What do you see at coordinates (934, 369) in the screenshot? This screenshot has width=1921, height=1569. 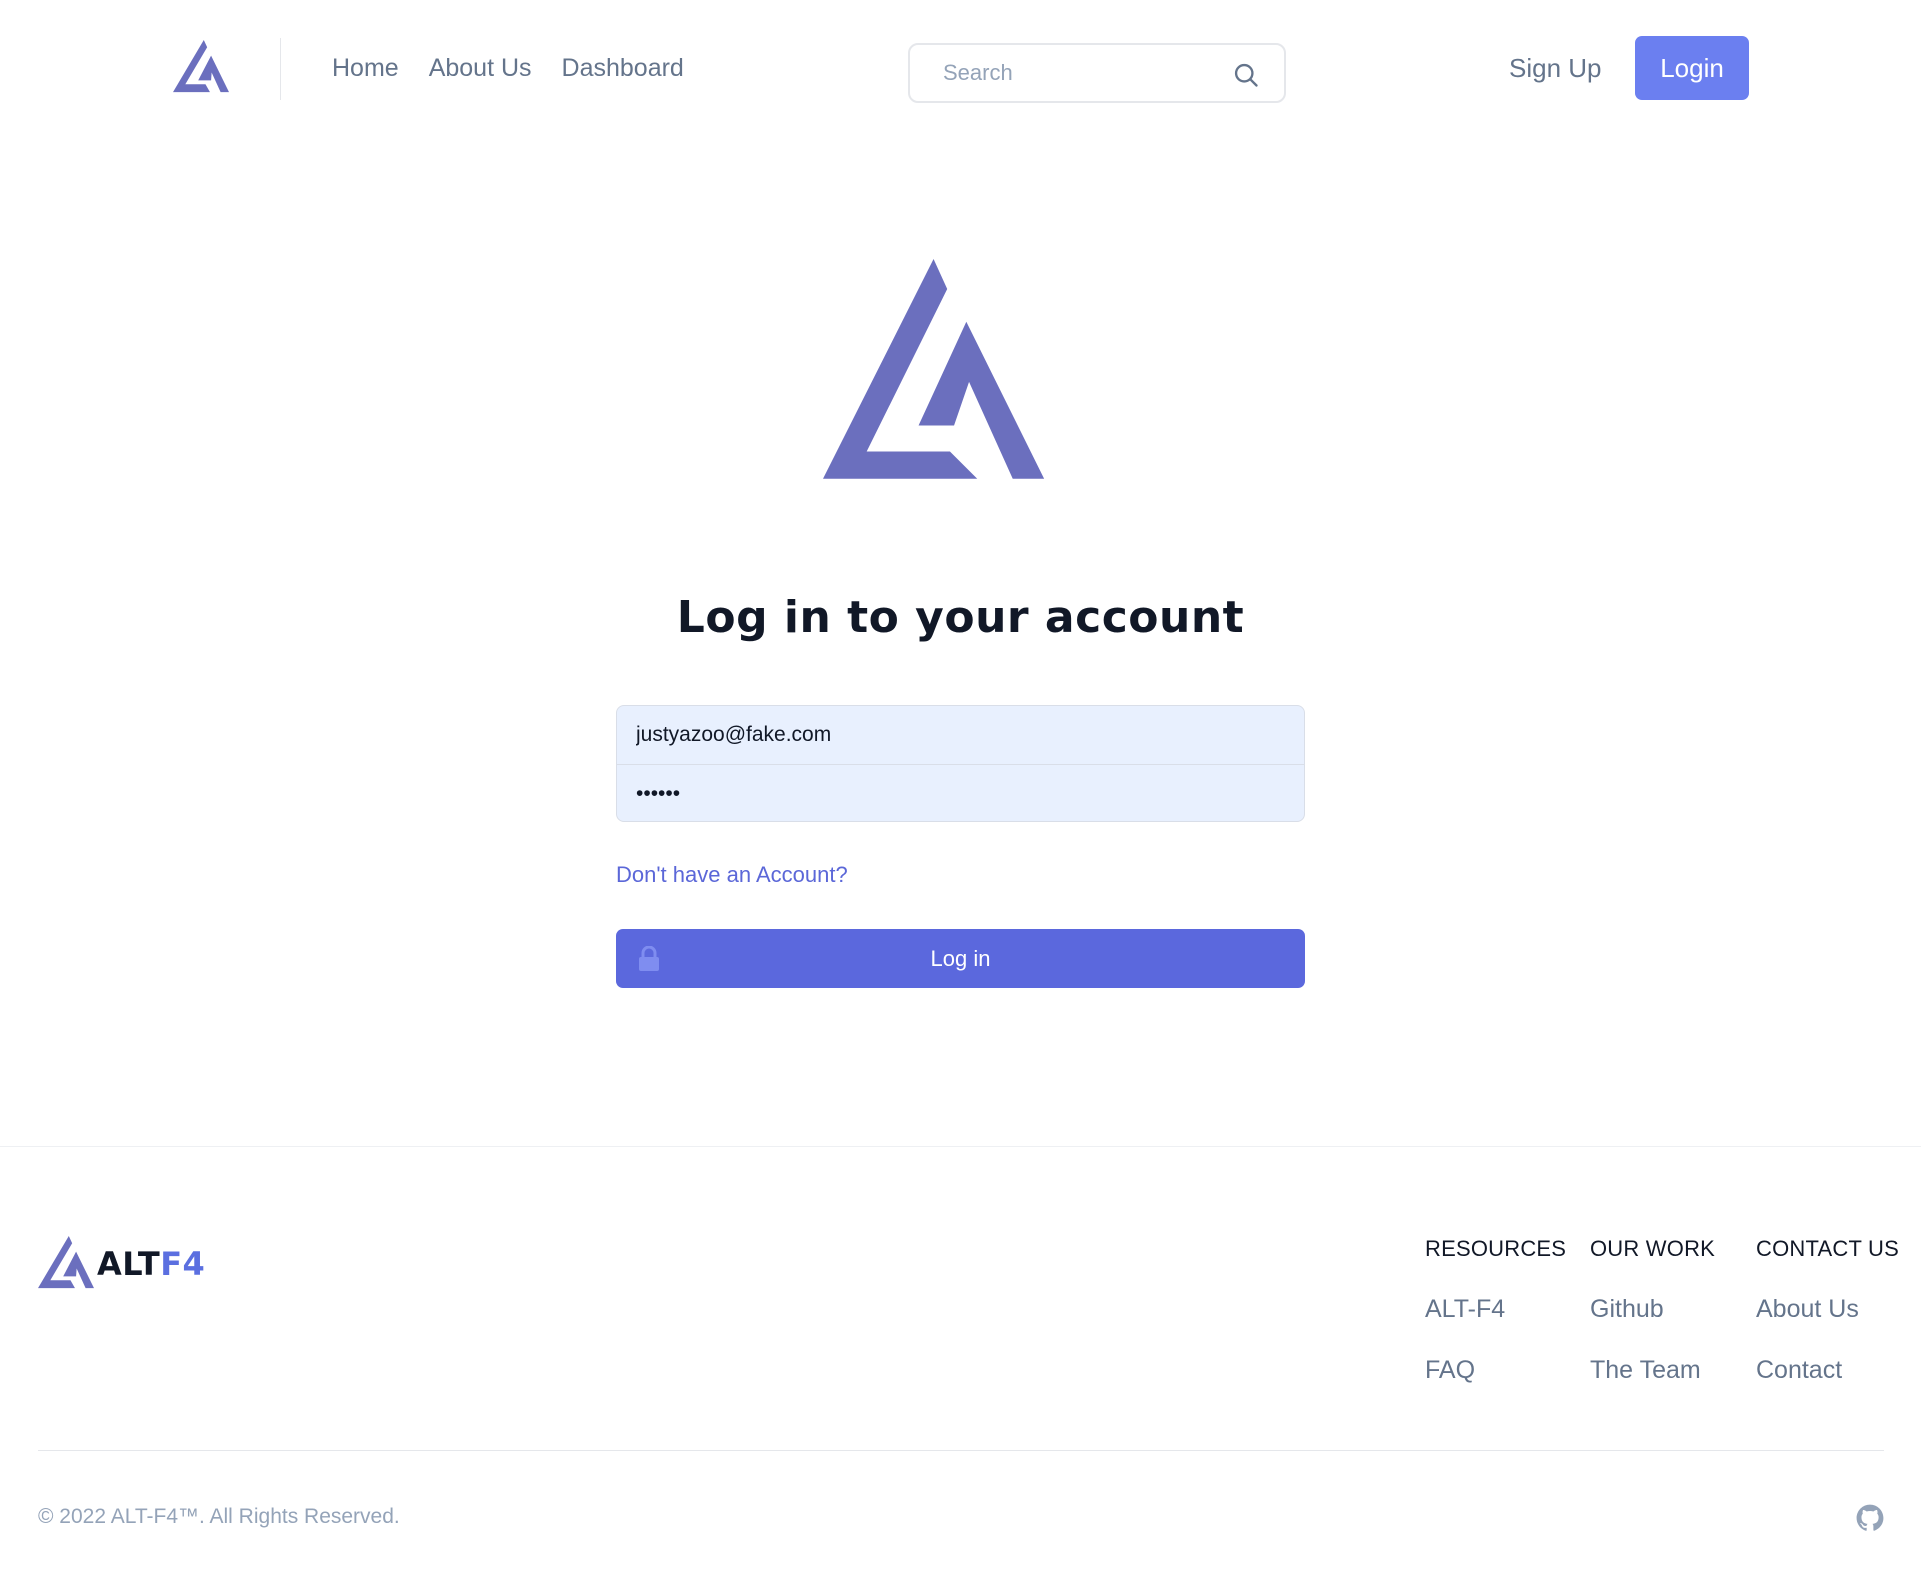 I see `hero-logo-icon` at bounding box center [934, 369].